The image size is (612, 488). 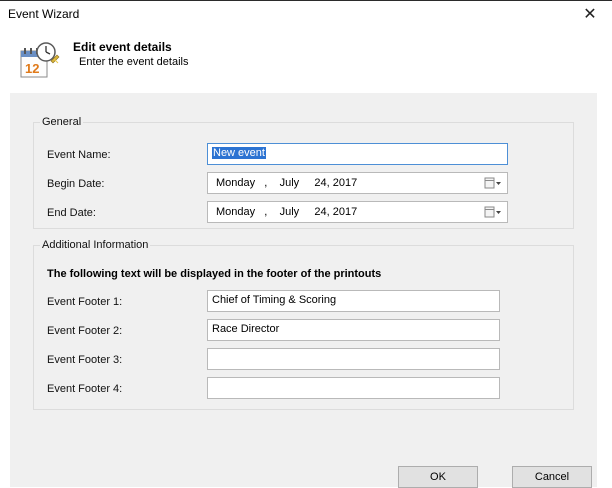 I want to click on event-footer-2-label: Event Footer 2:, so click(x=85, y=331).